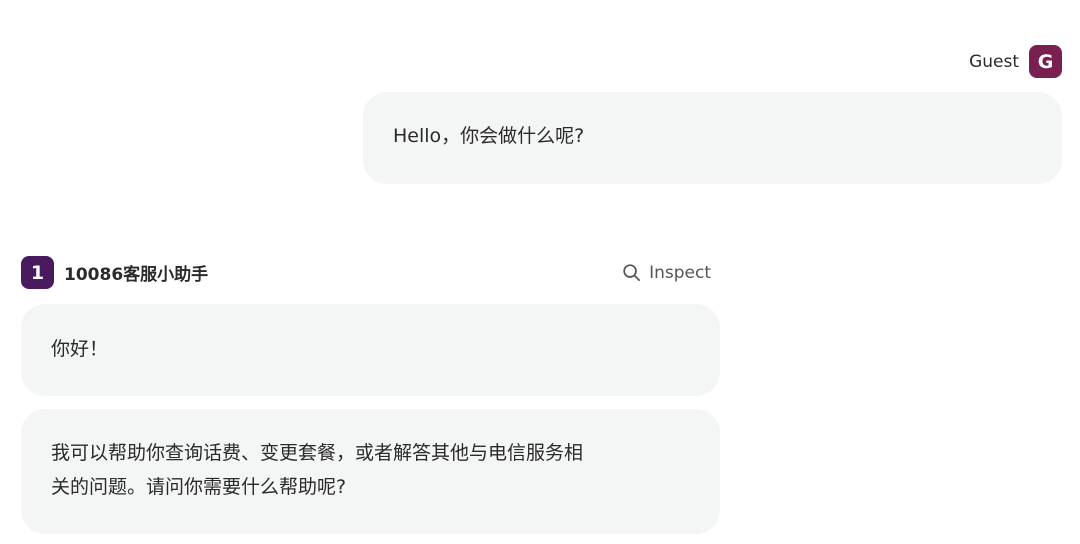 The image size is (1080, 544). I want to click on assistant-message-line: 关的问题。请问你需要什么帮助呢?, so click(199, 487).